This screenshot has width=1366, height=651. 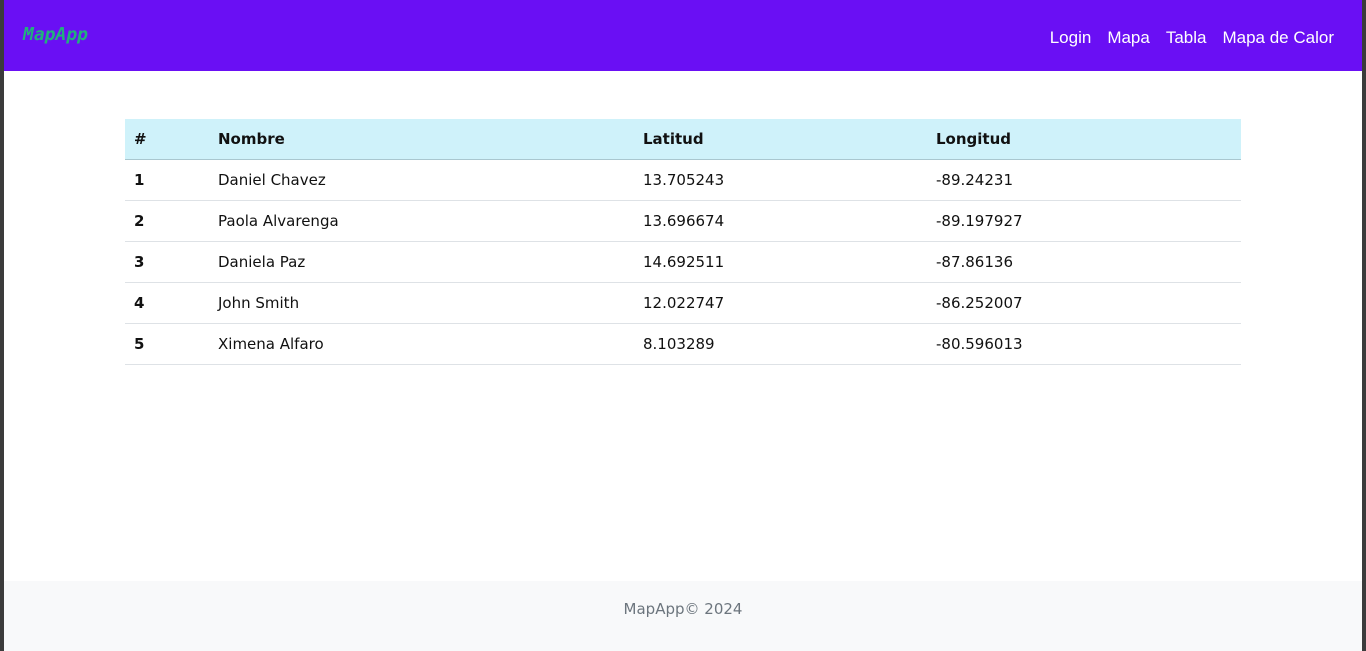 I want to click on cell-nombre: Daniel Chavez, so click(x=421, y=180).